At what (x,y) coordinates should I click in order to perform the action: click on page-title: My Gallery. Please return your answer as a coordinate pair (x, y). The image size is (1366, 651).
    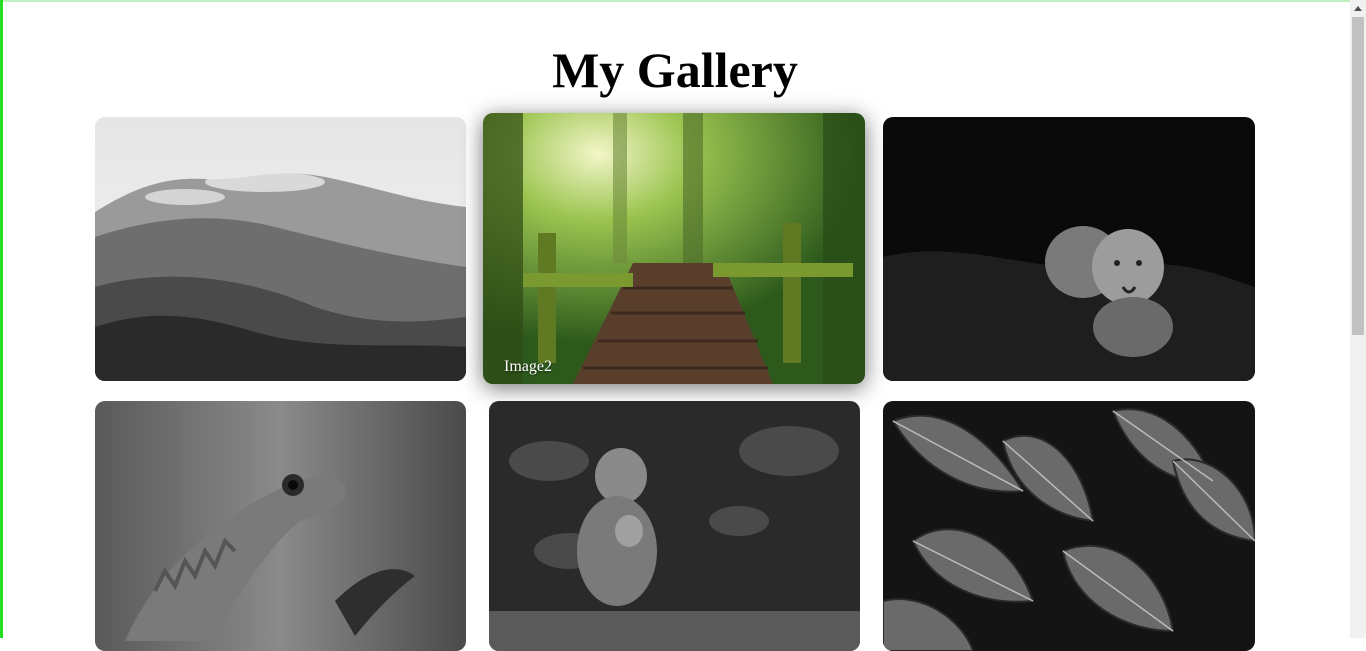
    Looking at the image, I should click on (675, 70).